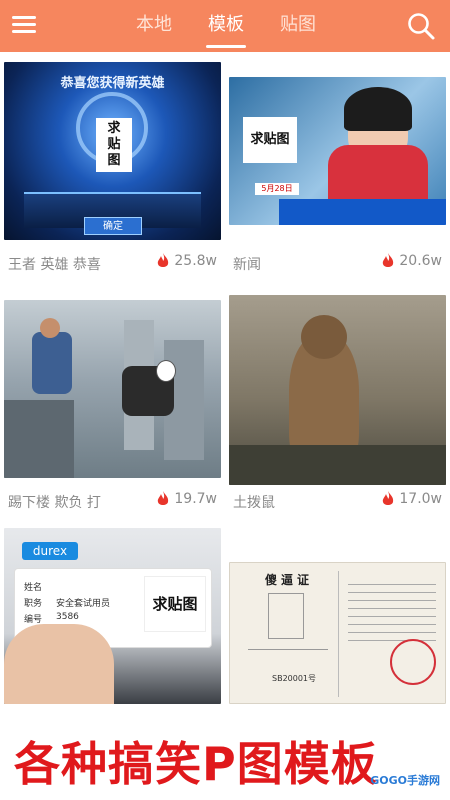  What do you see at coordinates (67, 617) in the screenshot?
I see `id-number-value: 3586` at bounding box center [67, 617].